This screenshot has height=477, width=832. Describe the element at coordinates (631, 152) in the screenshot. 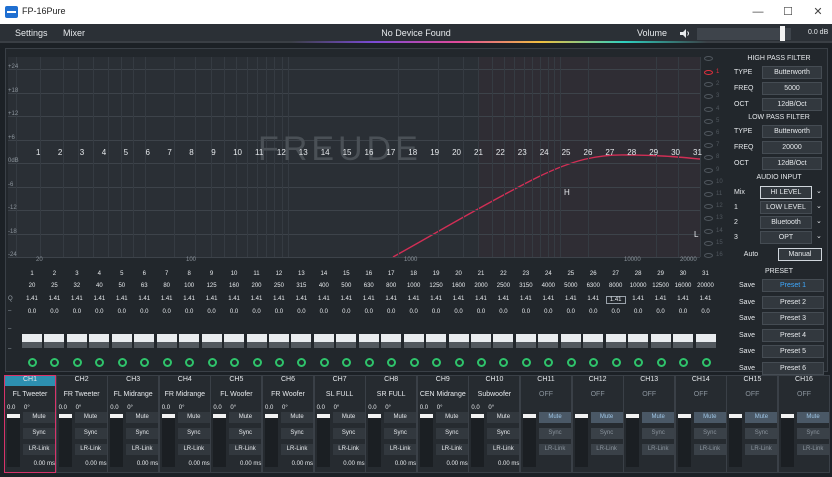

I see `filter-point-28: 28` at that location.